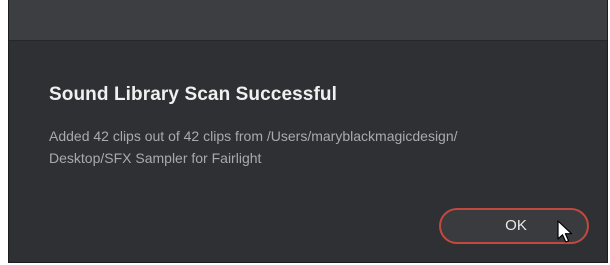 Image resolution: width=610 pixels, height=265 pixels. I want to click on ok-button: OK, so click(514, 226).